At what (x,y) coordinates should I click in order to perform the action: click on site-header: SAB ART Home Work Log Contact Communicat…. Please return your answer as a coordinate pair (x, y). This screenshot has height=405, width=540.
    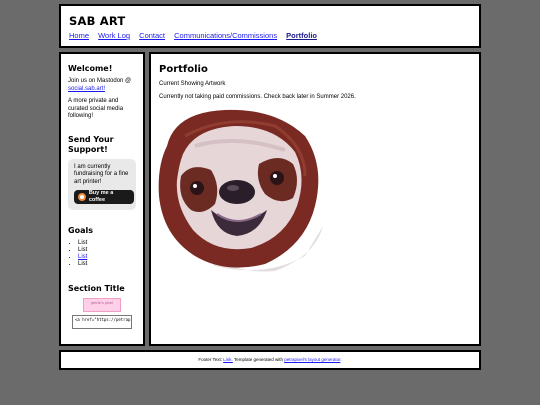
    Looking at the image, I should click on (270, 26).